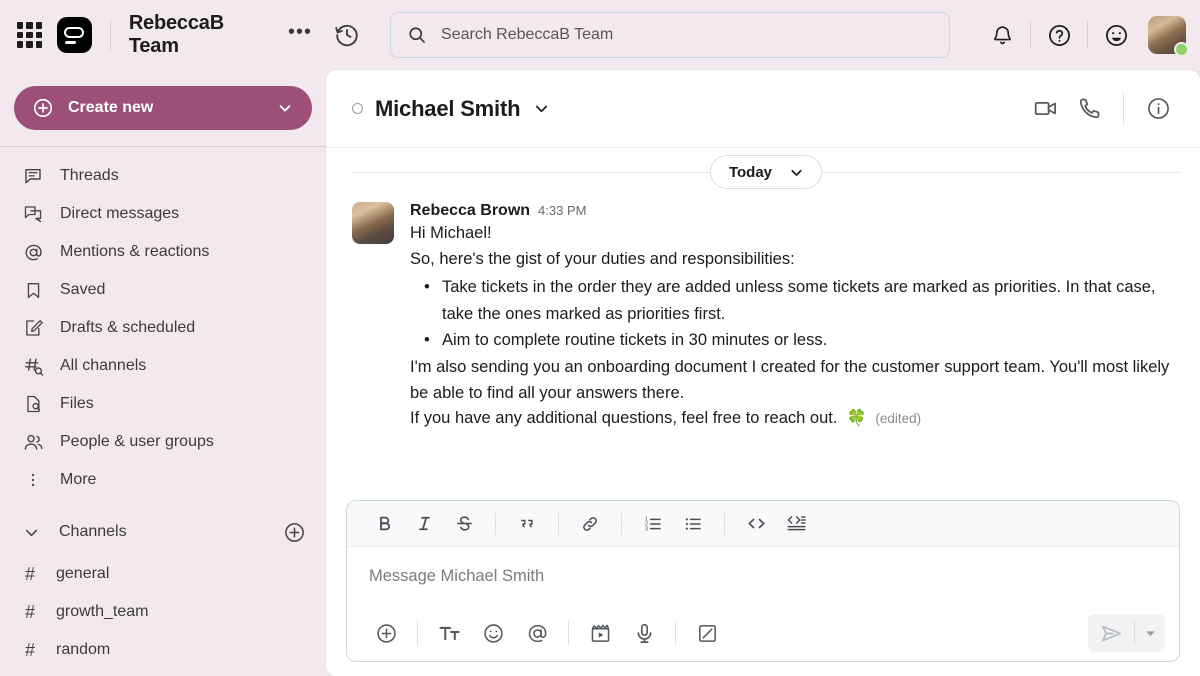  What do you see at coordinates (646, 529) in the screenshot?
I see `svg-text: 3` at bounding box center [646, 529].